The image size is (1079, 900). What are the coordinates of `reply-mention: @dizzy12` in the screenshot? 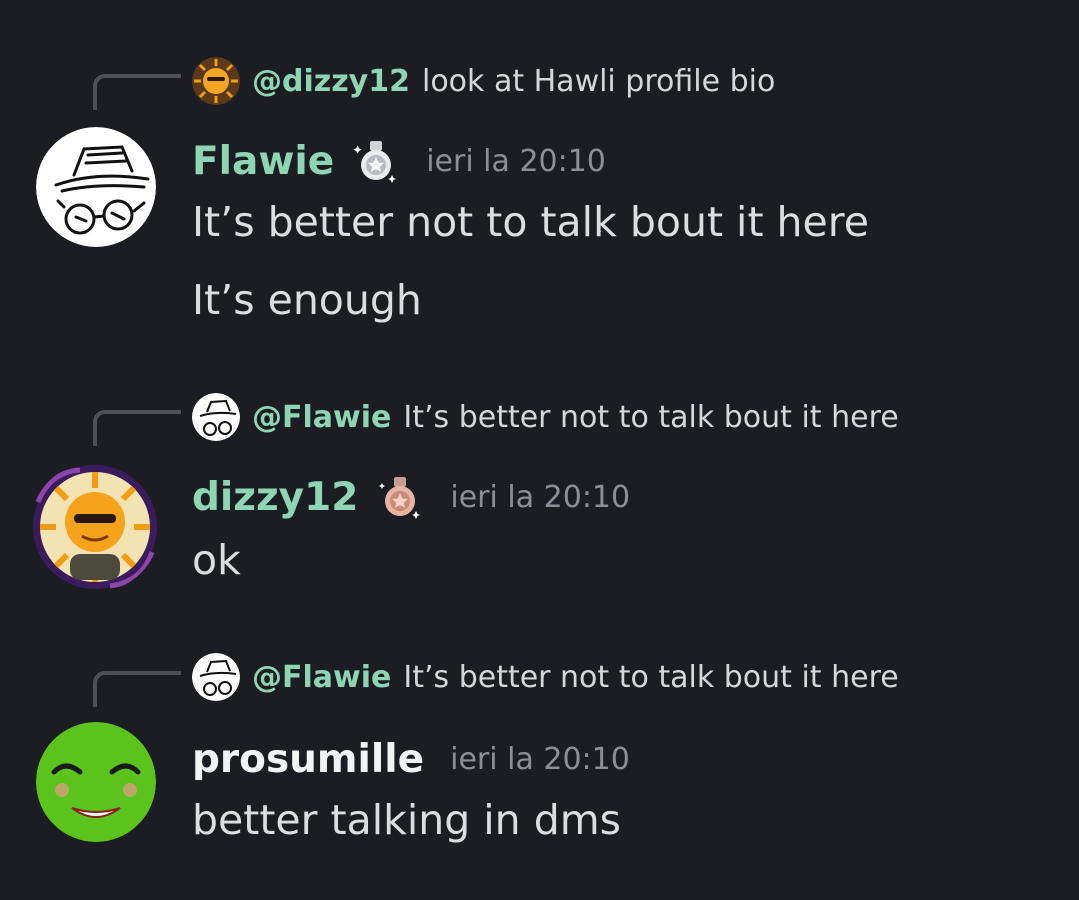 It's located at (331, 81).